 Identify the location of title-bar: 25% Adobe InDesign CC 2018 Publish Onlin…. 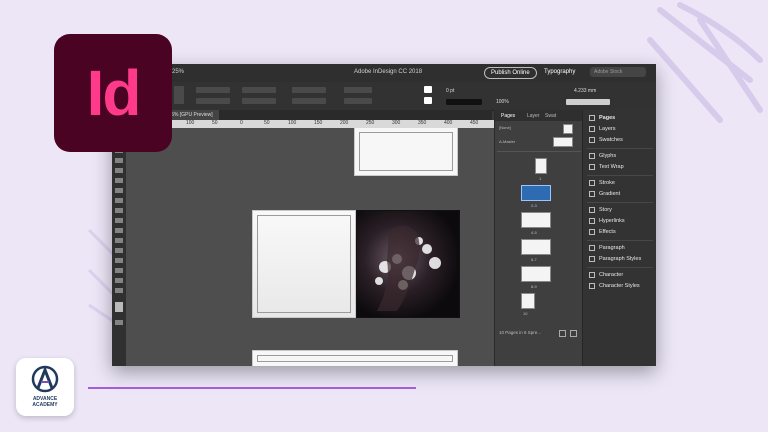
(384, 73).